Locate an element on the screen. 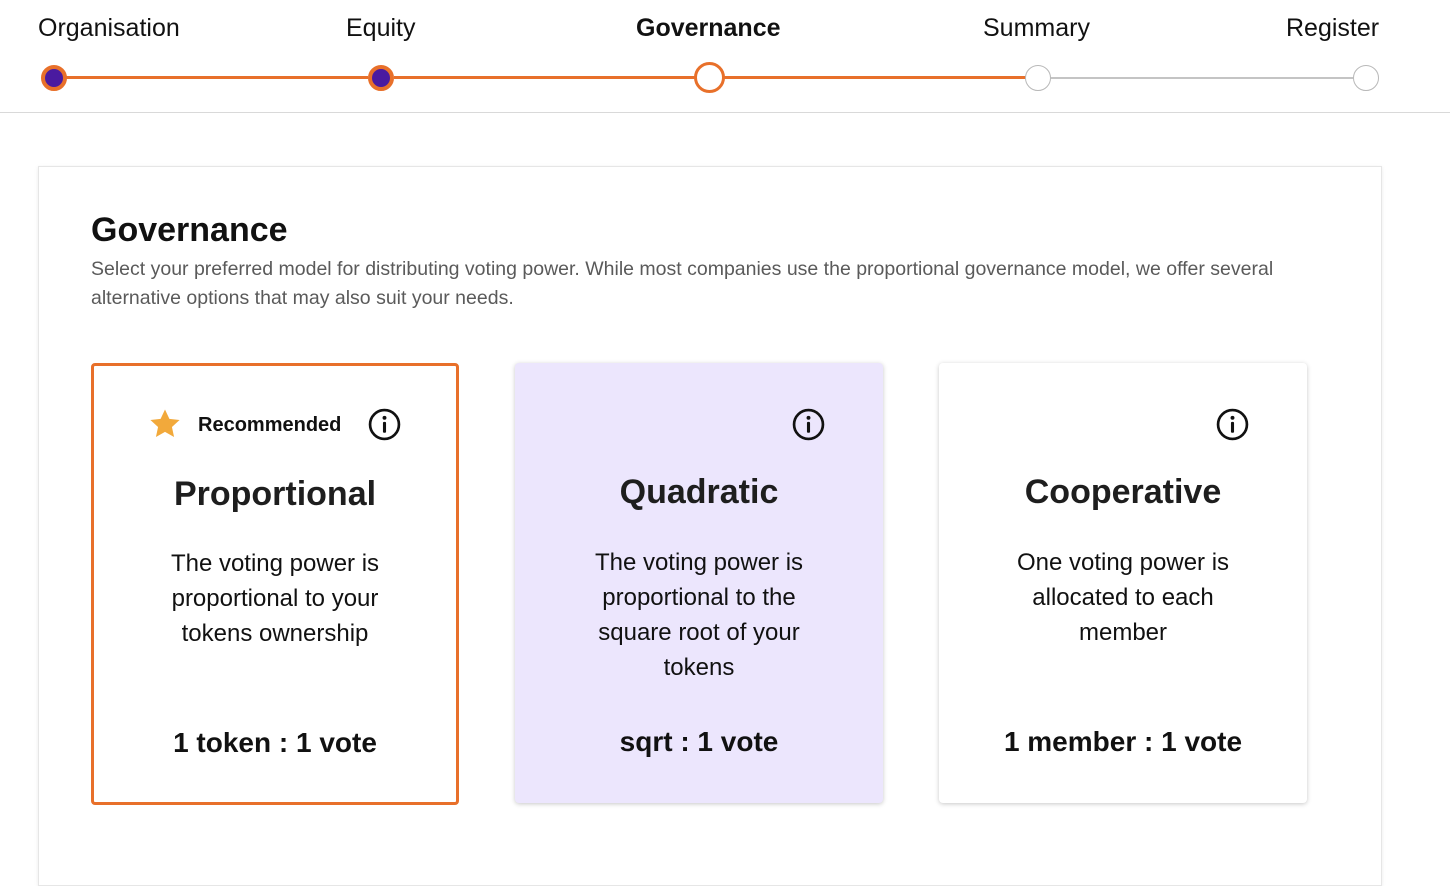 This screenshot has width=1450, height=886. option-ratio: sqrt : 1 vote is located at coordinates (699, 741).